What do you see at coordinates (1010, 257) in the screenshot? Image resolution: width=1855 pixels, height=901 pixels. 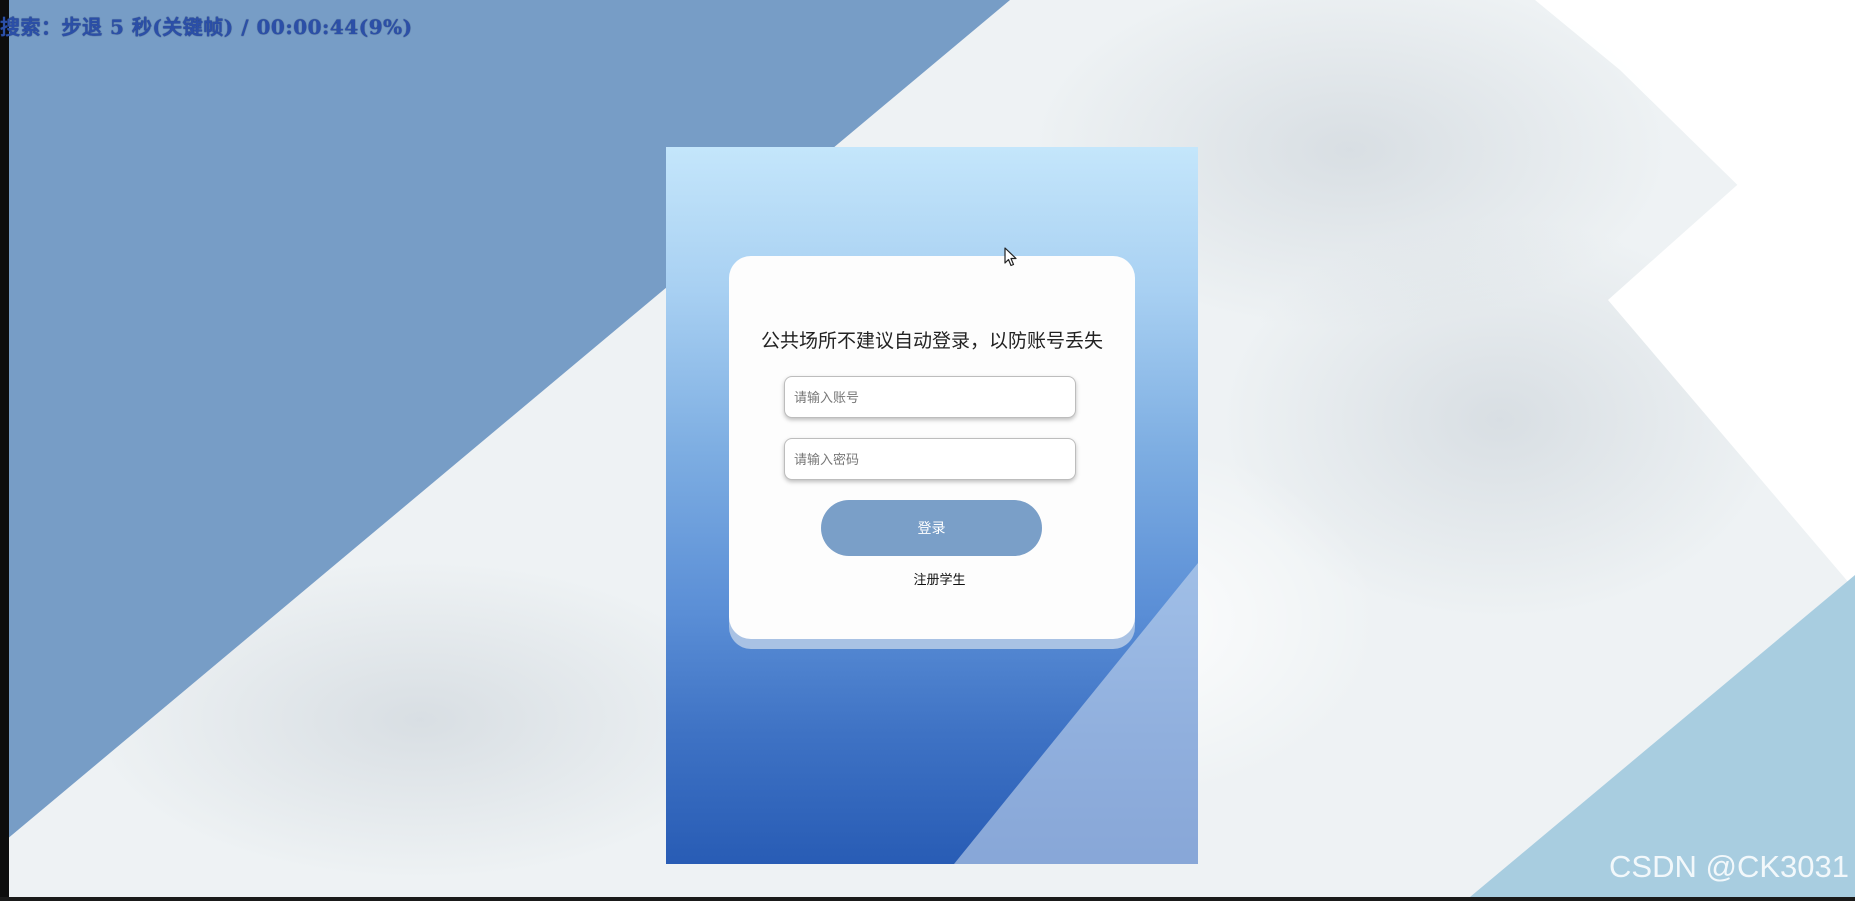 I see `mouse-pointer-icon` at bounding box center [1010, 257].